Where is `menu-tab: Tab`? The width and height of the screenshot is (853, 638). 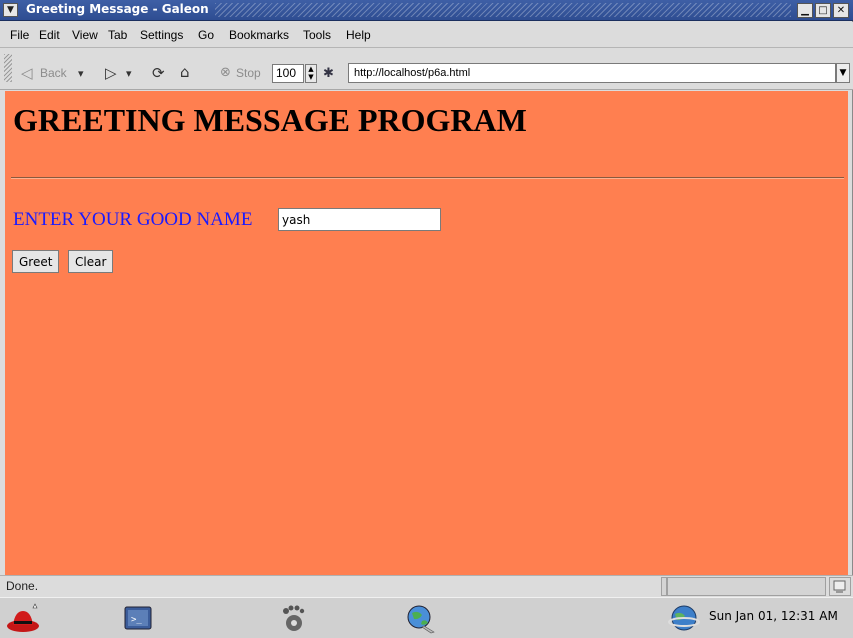
menu-tab: Tab is located at coordinates (117, 35).